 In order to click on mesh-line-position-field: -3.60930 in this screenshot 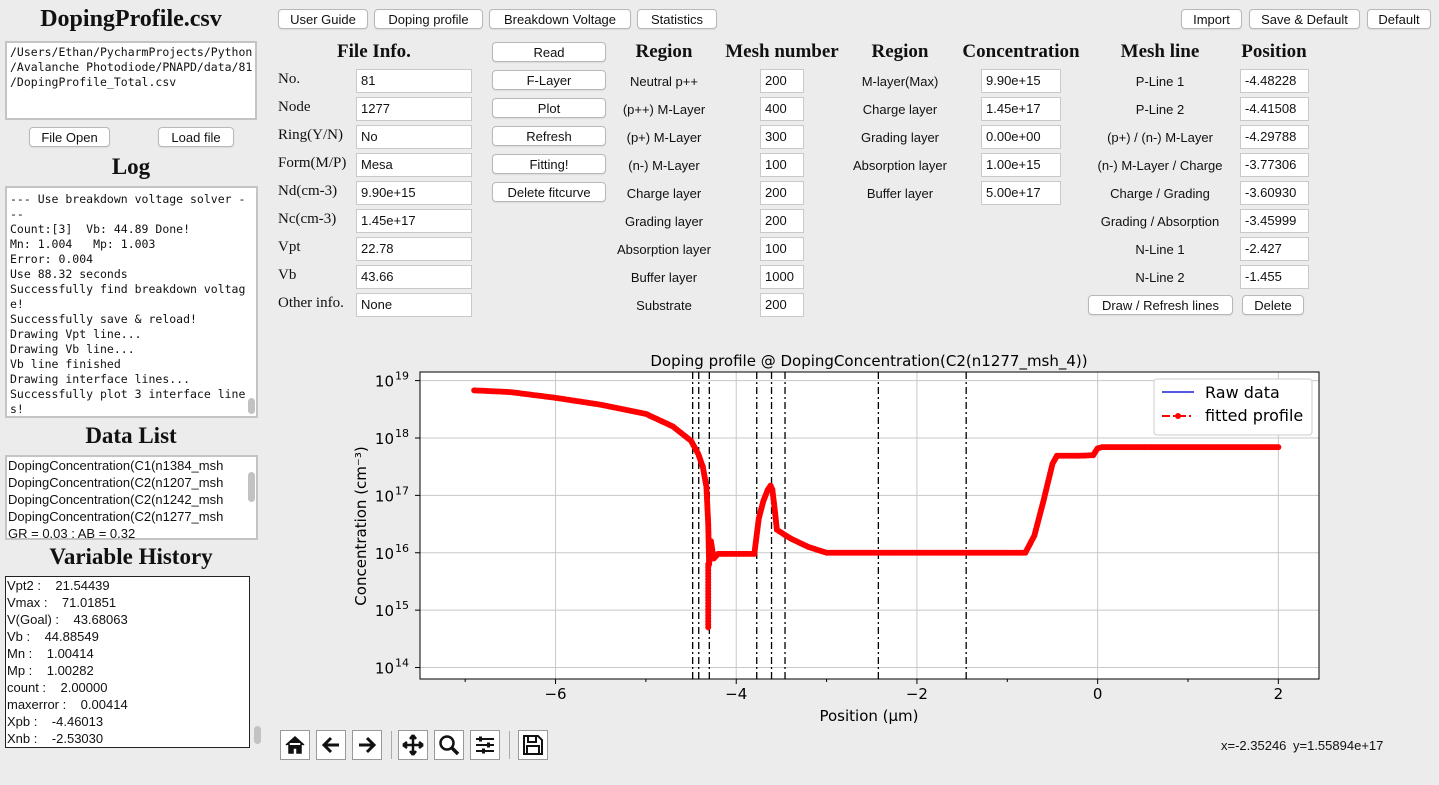, I will do `click(1274, 193)`.